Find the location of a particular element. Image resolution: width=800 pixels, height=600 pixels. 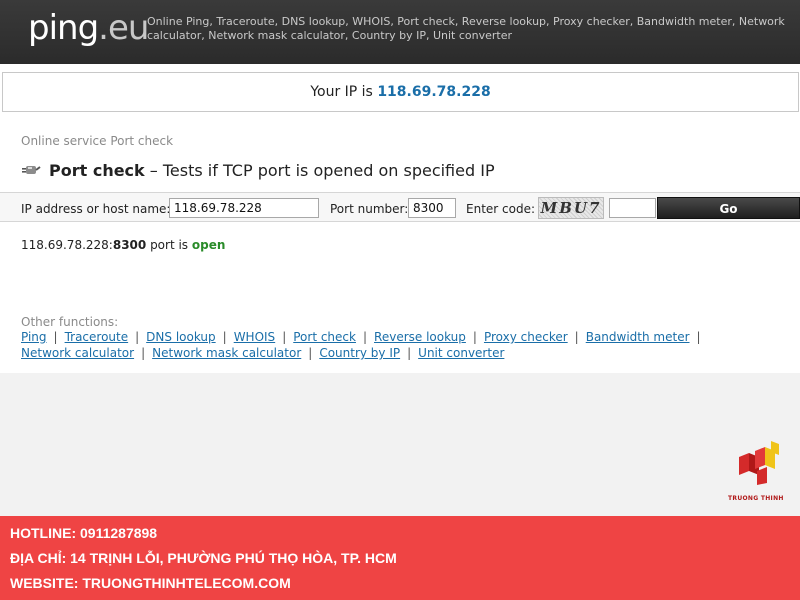

host-input: 118.69.78.228 is located at coordinates (244, 208).